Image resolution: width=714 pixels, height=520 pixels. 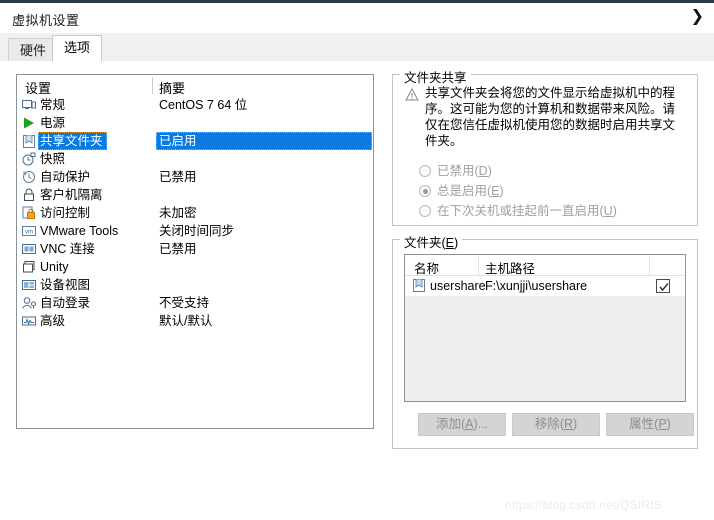 I want to click on chevron-right-icon: ❯, so click(x=697, y=16).